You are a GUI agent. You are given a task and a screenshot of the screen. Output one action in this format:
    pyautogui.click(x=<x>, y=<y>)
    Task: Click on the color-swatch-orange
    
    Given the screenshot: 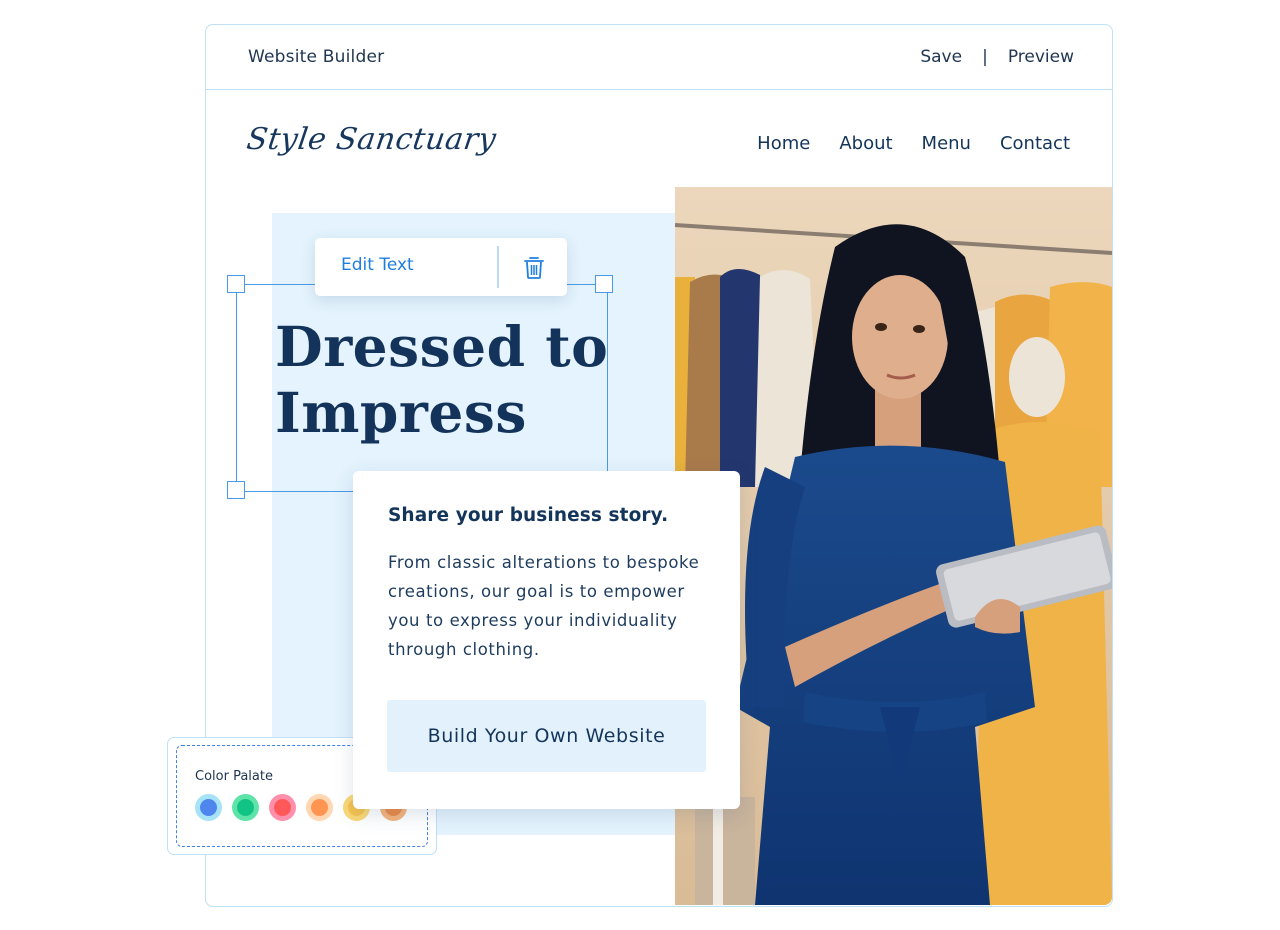 What is the action you would take?
    pyautogui.click(x=319, y=807)
    